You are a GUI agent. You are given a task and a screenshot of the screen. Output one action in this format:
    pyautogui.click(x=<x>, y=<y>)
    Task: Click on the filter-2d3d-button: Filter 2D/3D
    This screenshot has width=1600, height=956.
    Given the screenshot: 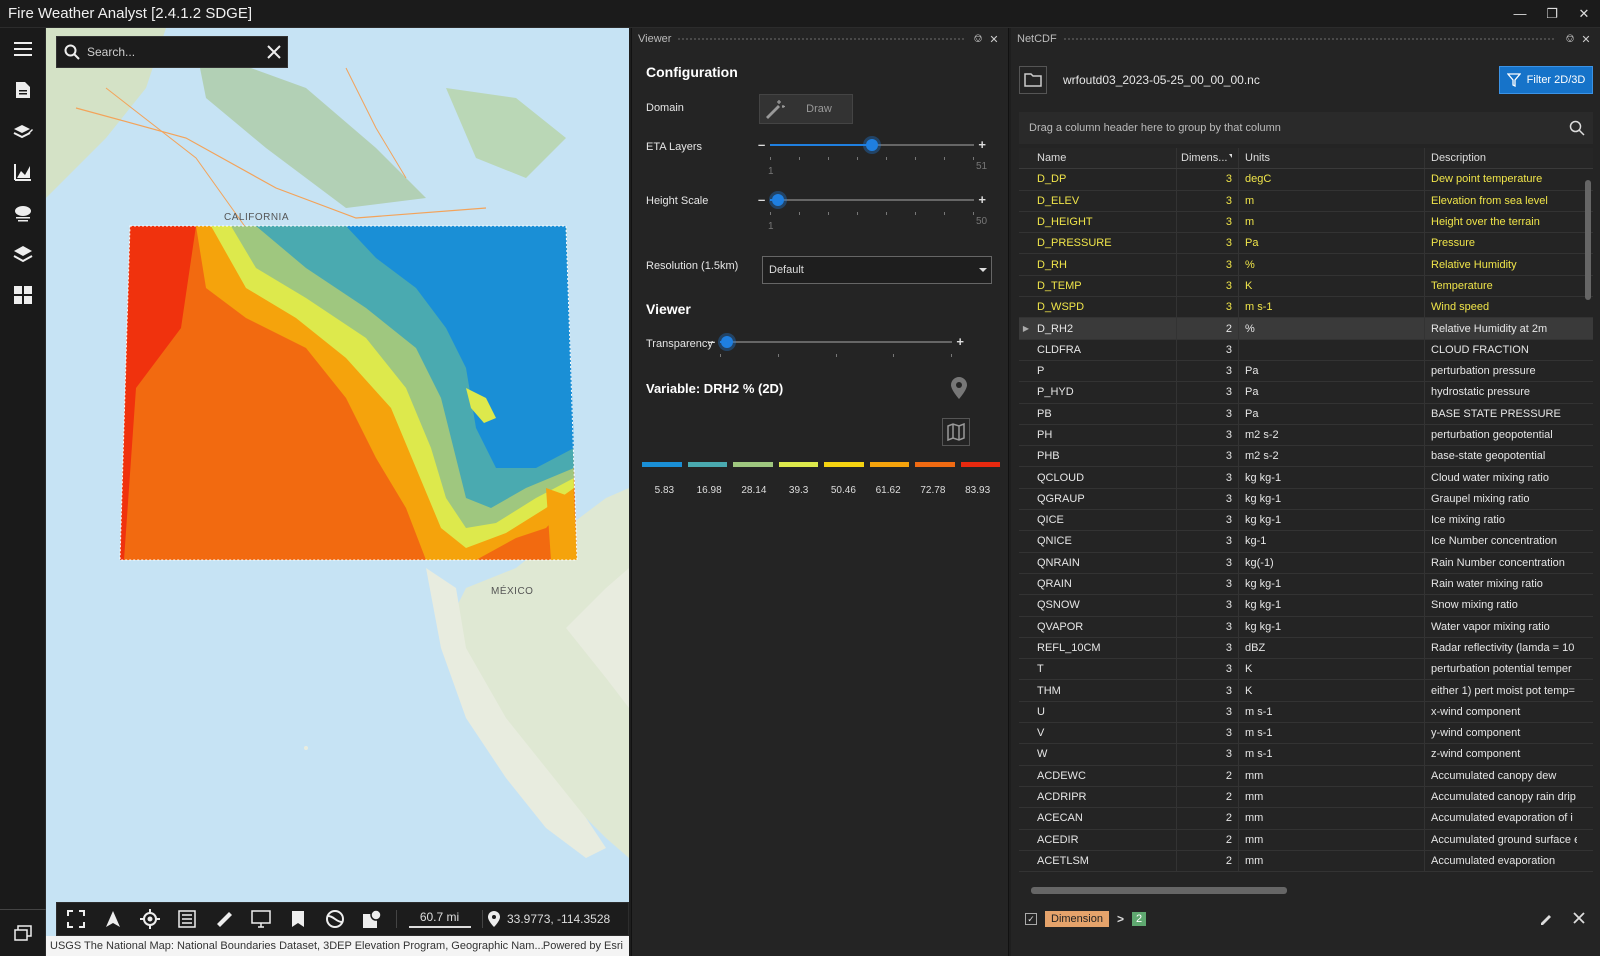 What is the action you would take?
    pyautogui.click(x=1546, y=80)
    